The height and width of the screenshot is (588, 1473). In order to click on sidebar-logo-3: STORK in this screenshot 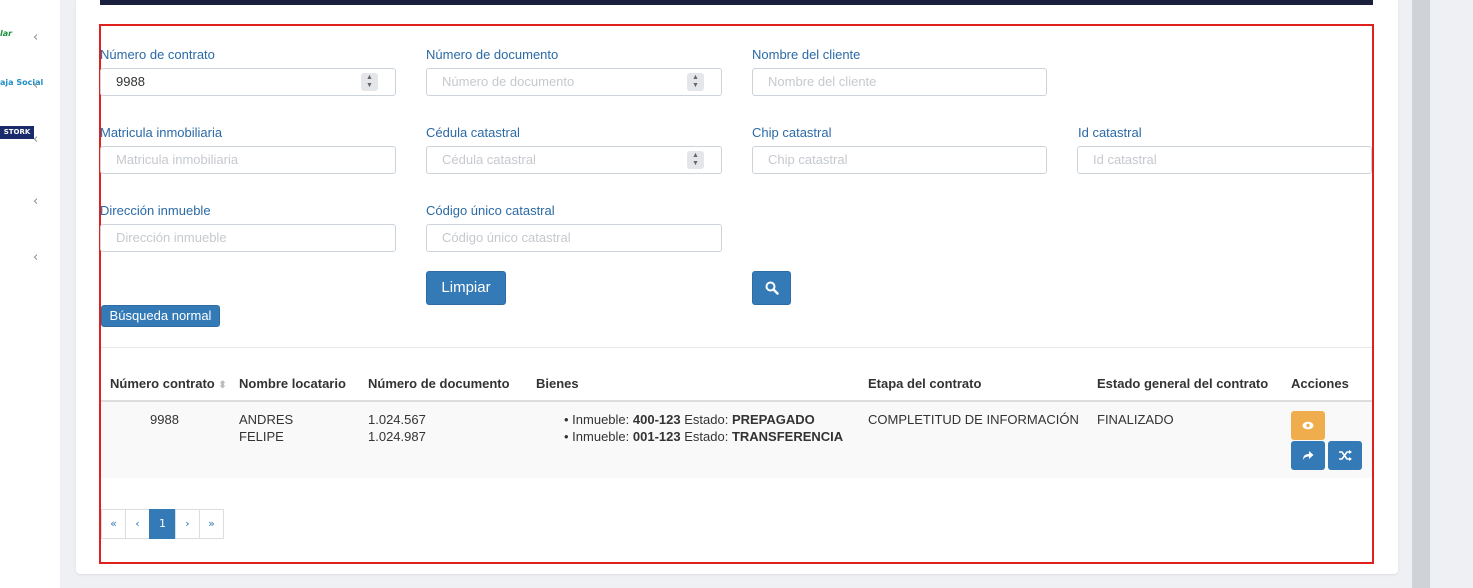, I will do `click(17, 132)`.